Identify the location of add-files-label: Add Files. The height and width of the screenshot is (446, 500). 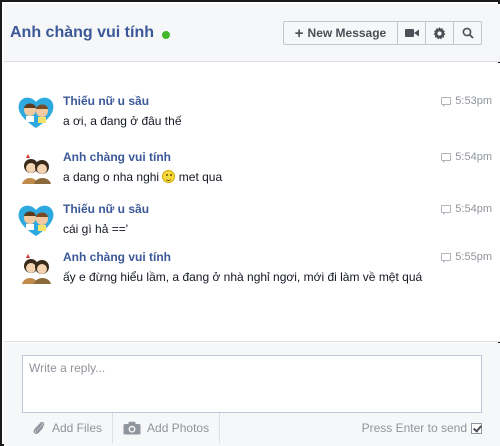
(77, 428).